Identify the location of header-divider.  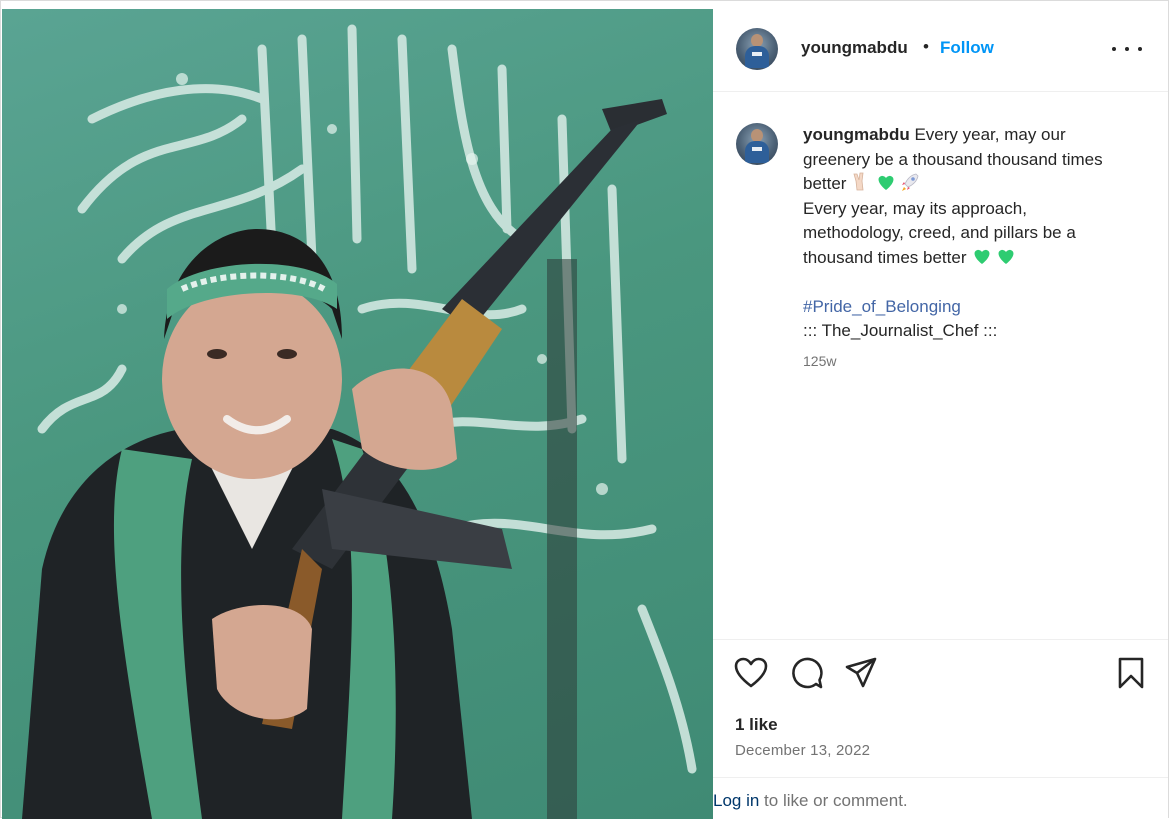
(940, 91).